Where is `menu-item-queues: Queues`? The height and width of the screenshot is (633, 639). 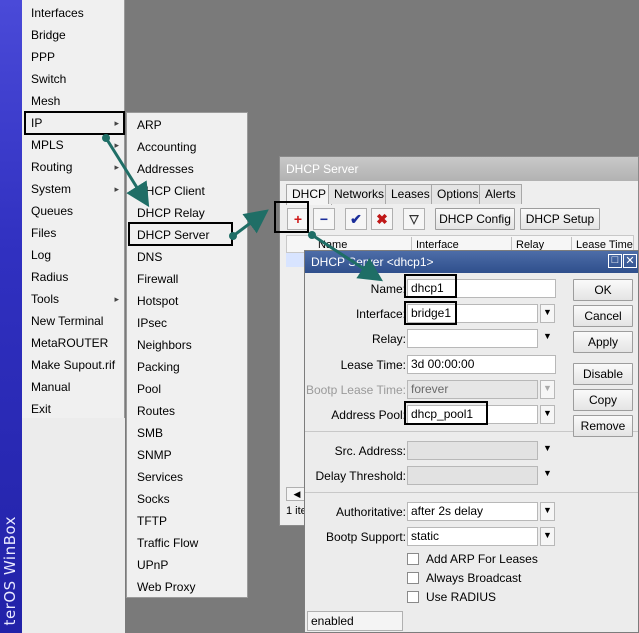 menu-item-queues: Queues is located at coordinates (73, 211).